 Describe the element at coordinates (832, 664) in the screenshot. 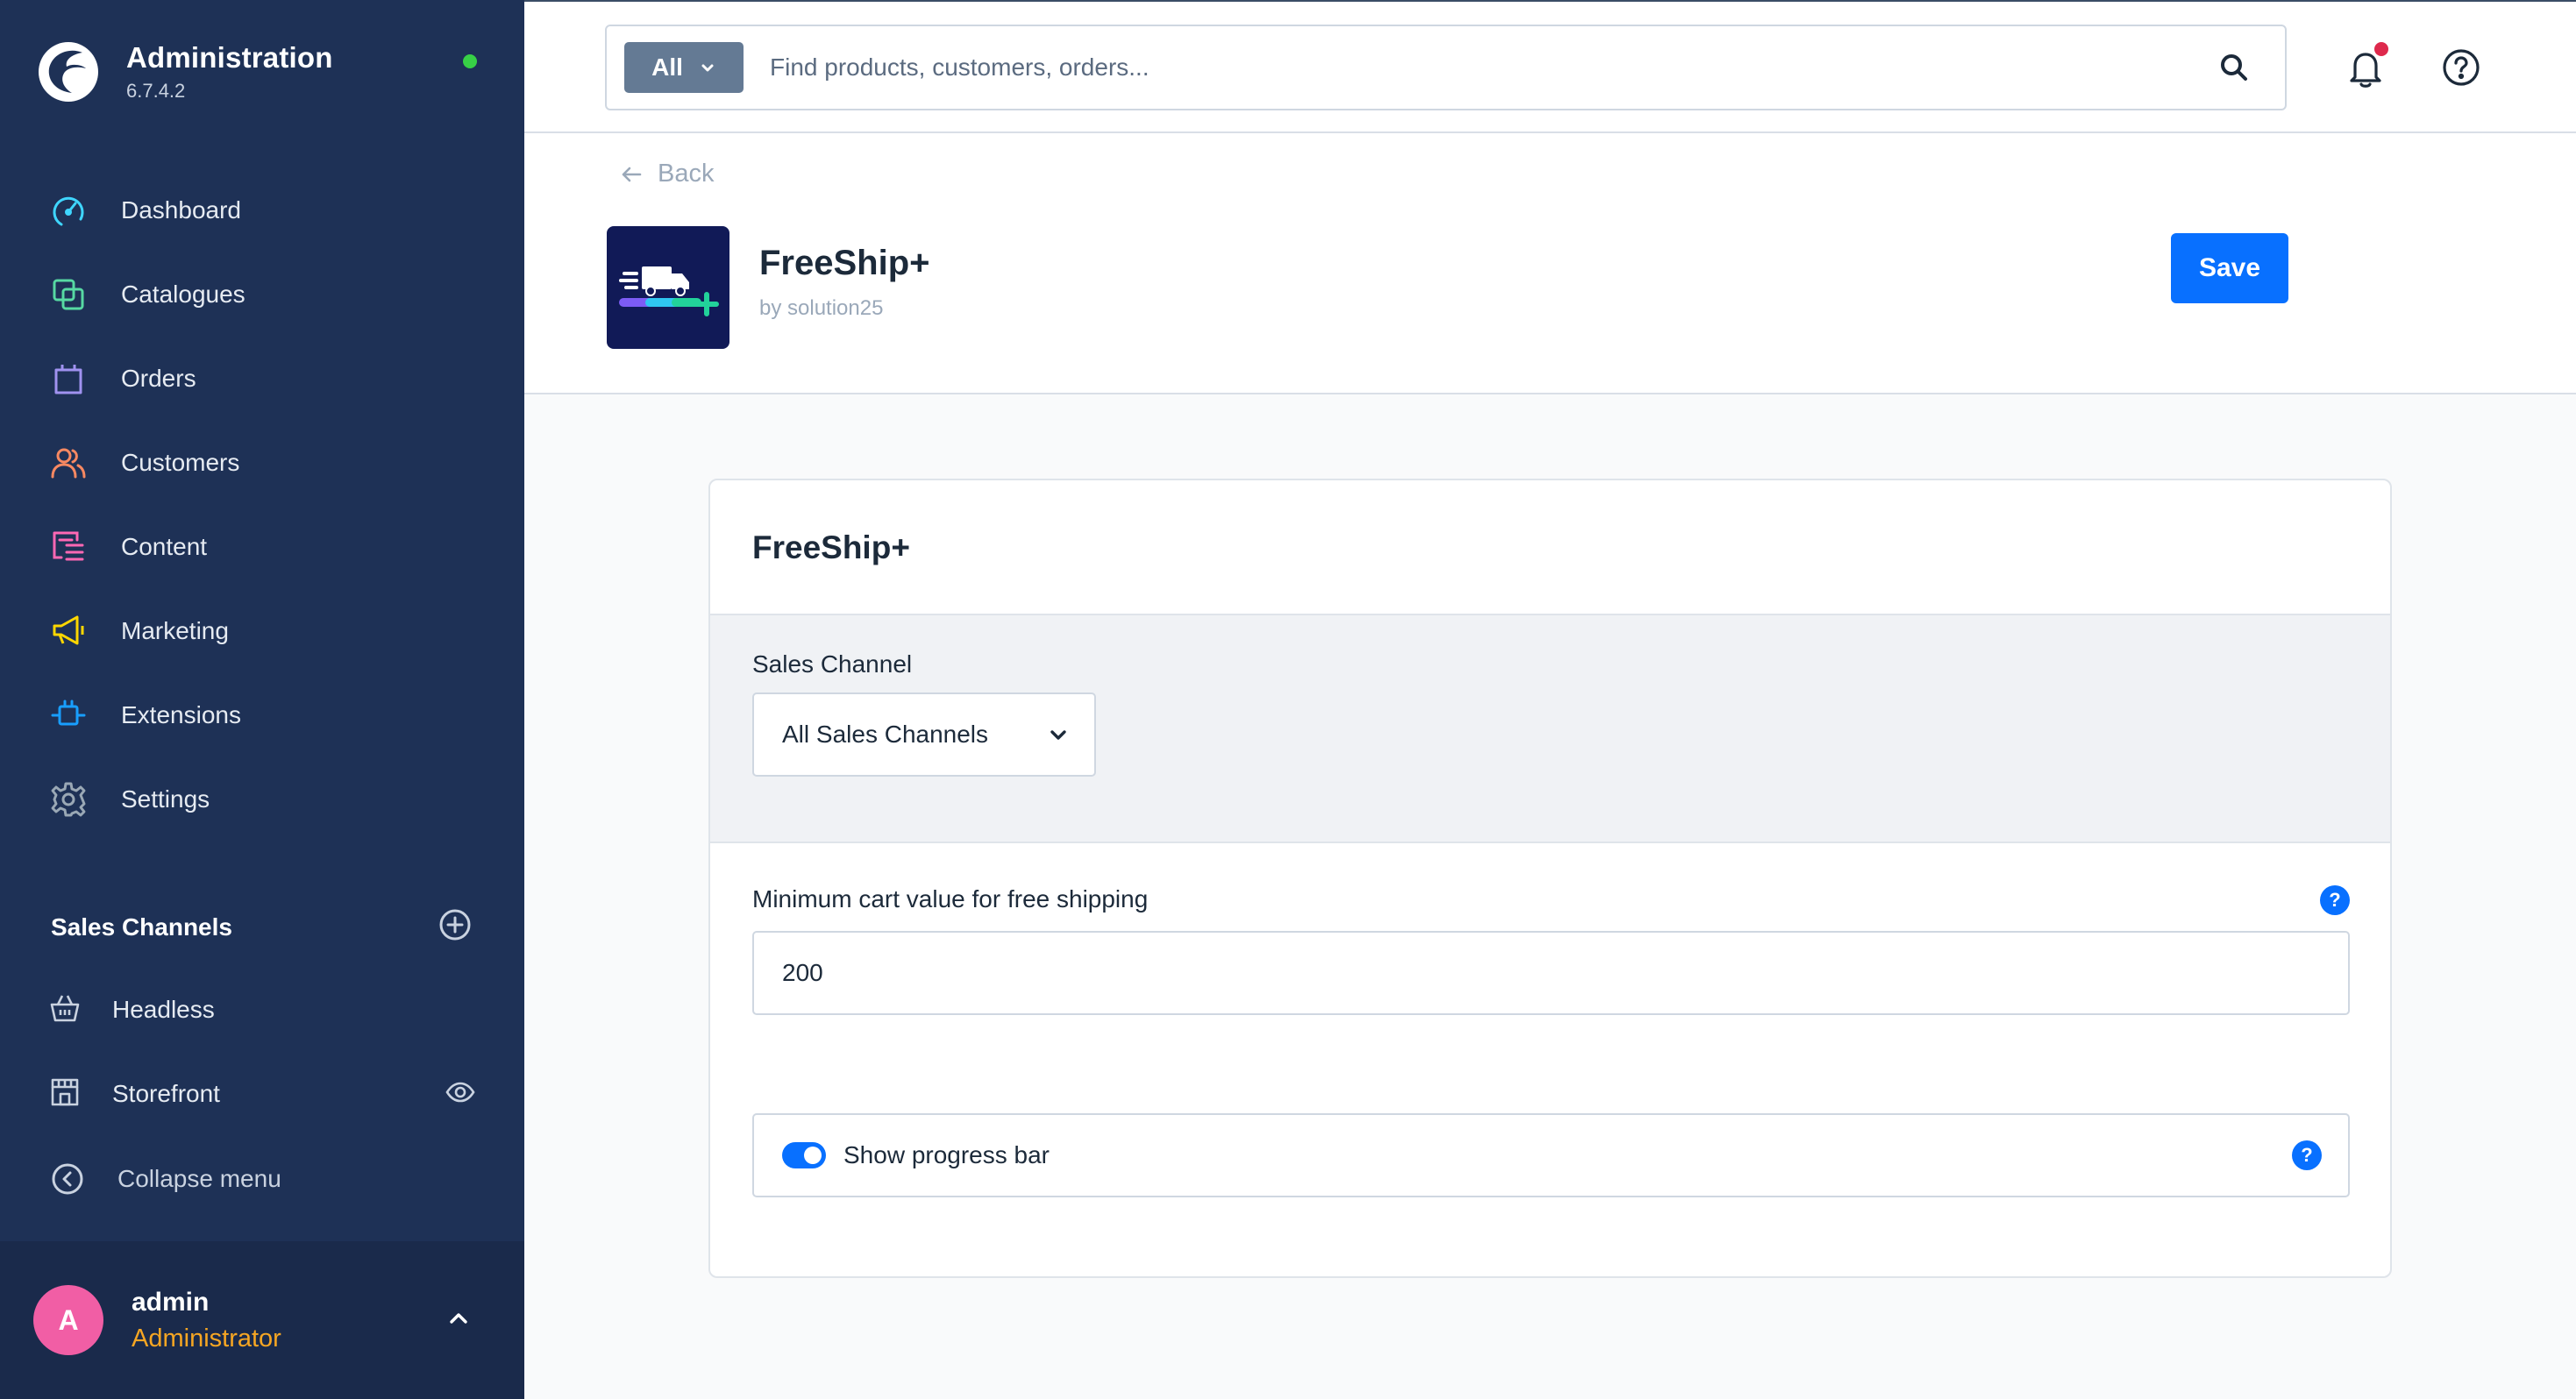

I see `sales-channel-field-label: Sales Channel` at that location.